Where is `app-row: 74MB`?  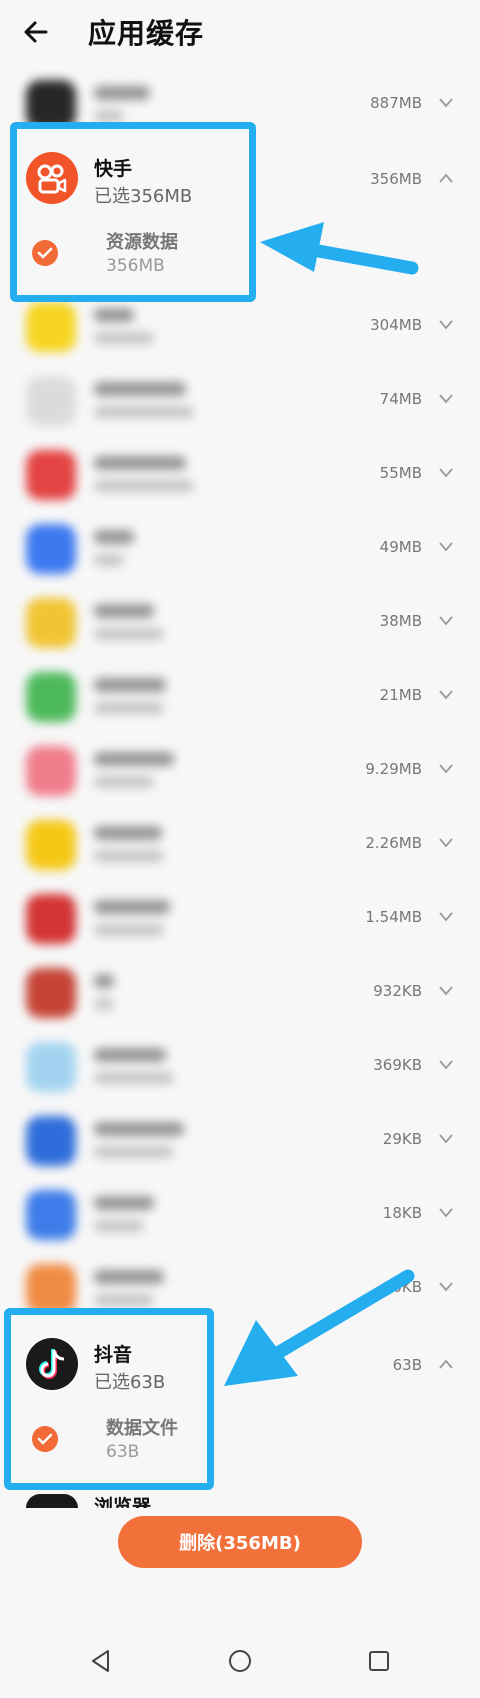 app-row: 74MB is located at coordinates (240, 401).